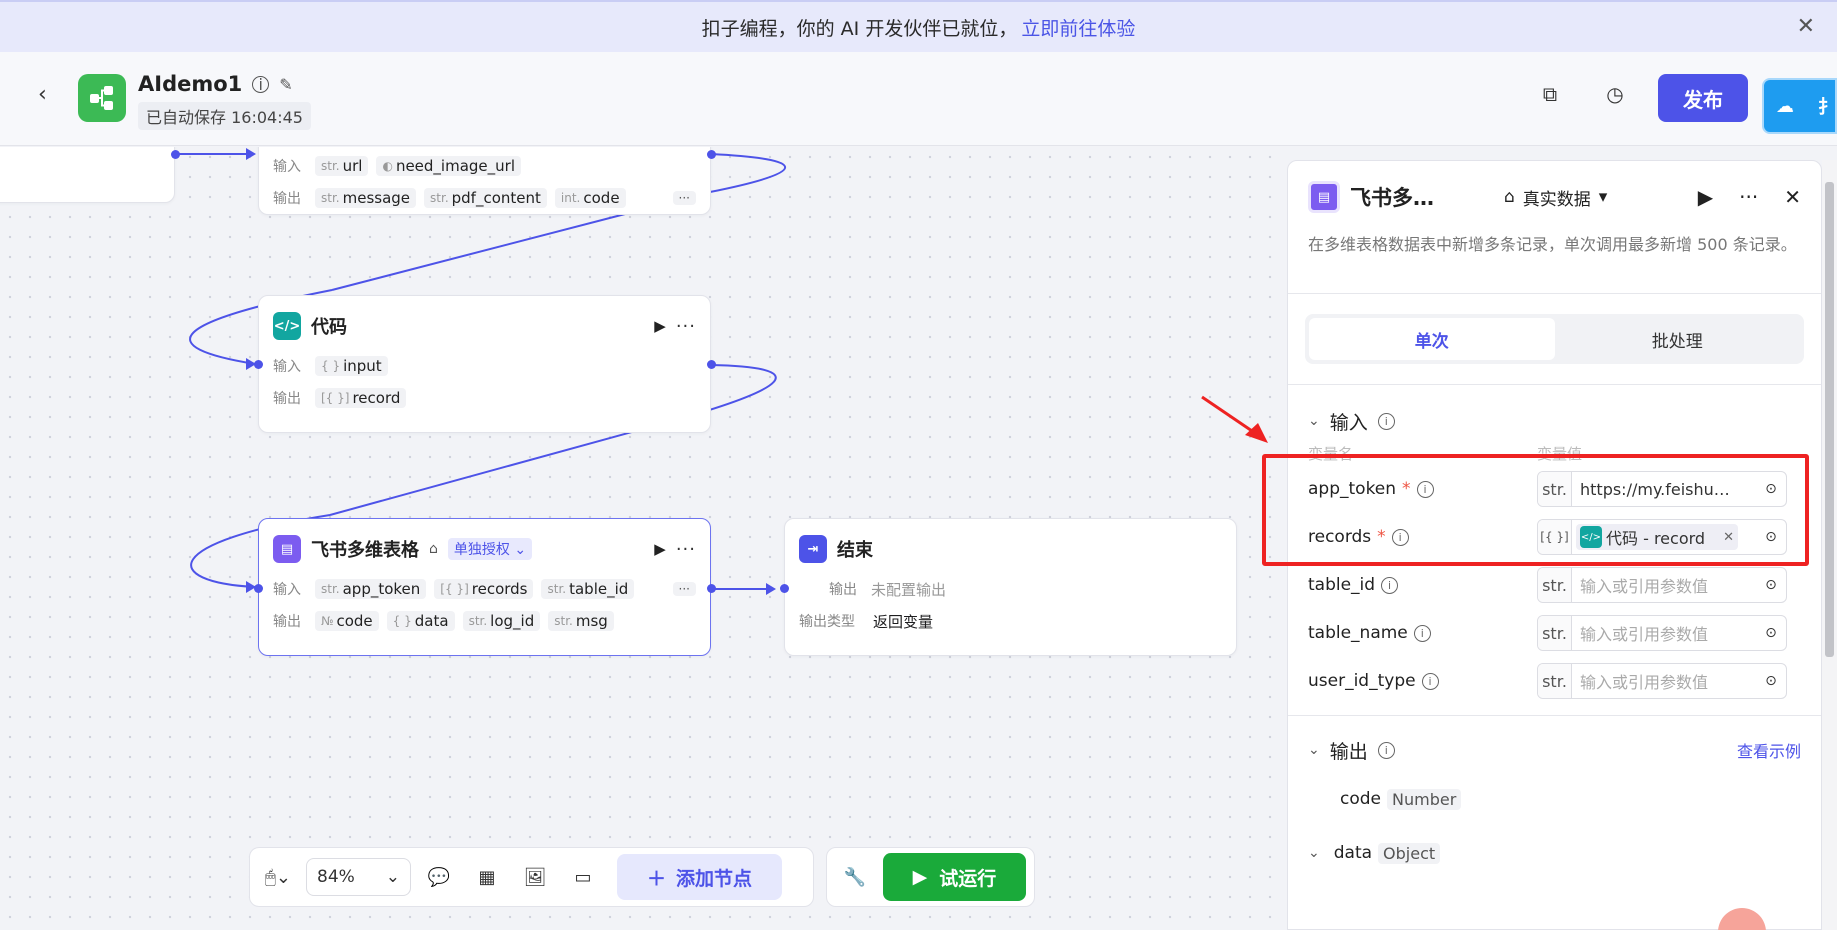 Image resolution: width=1837 pixels, height=930 pixels. I want to click on history-icon: ◷, so click(1615, 97).